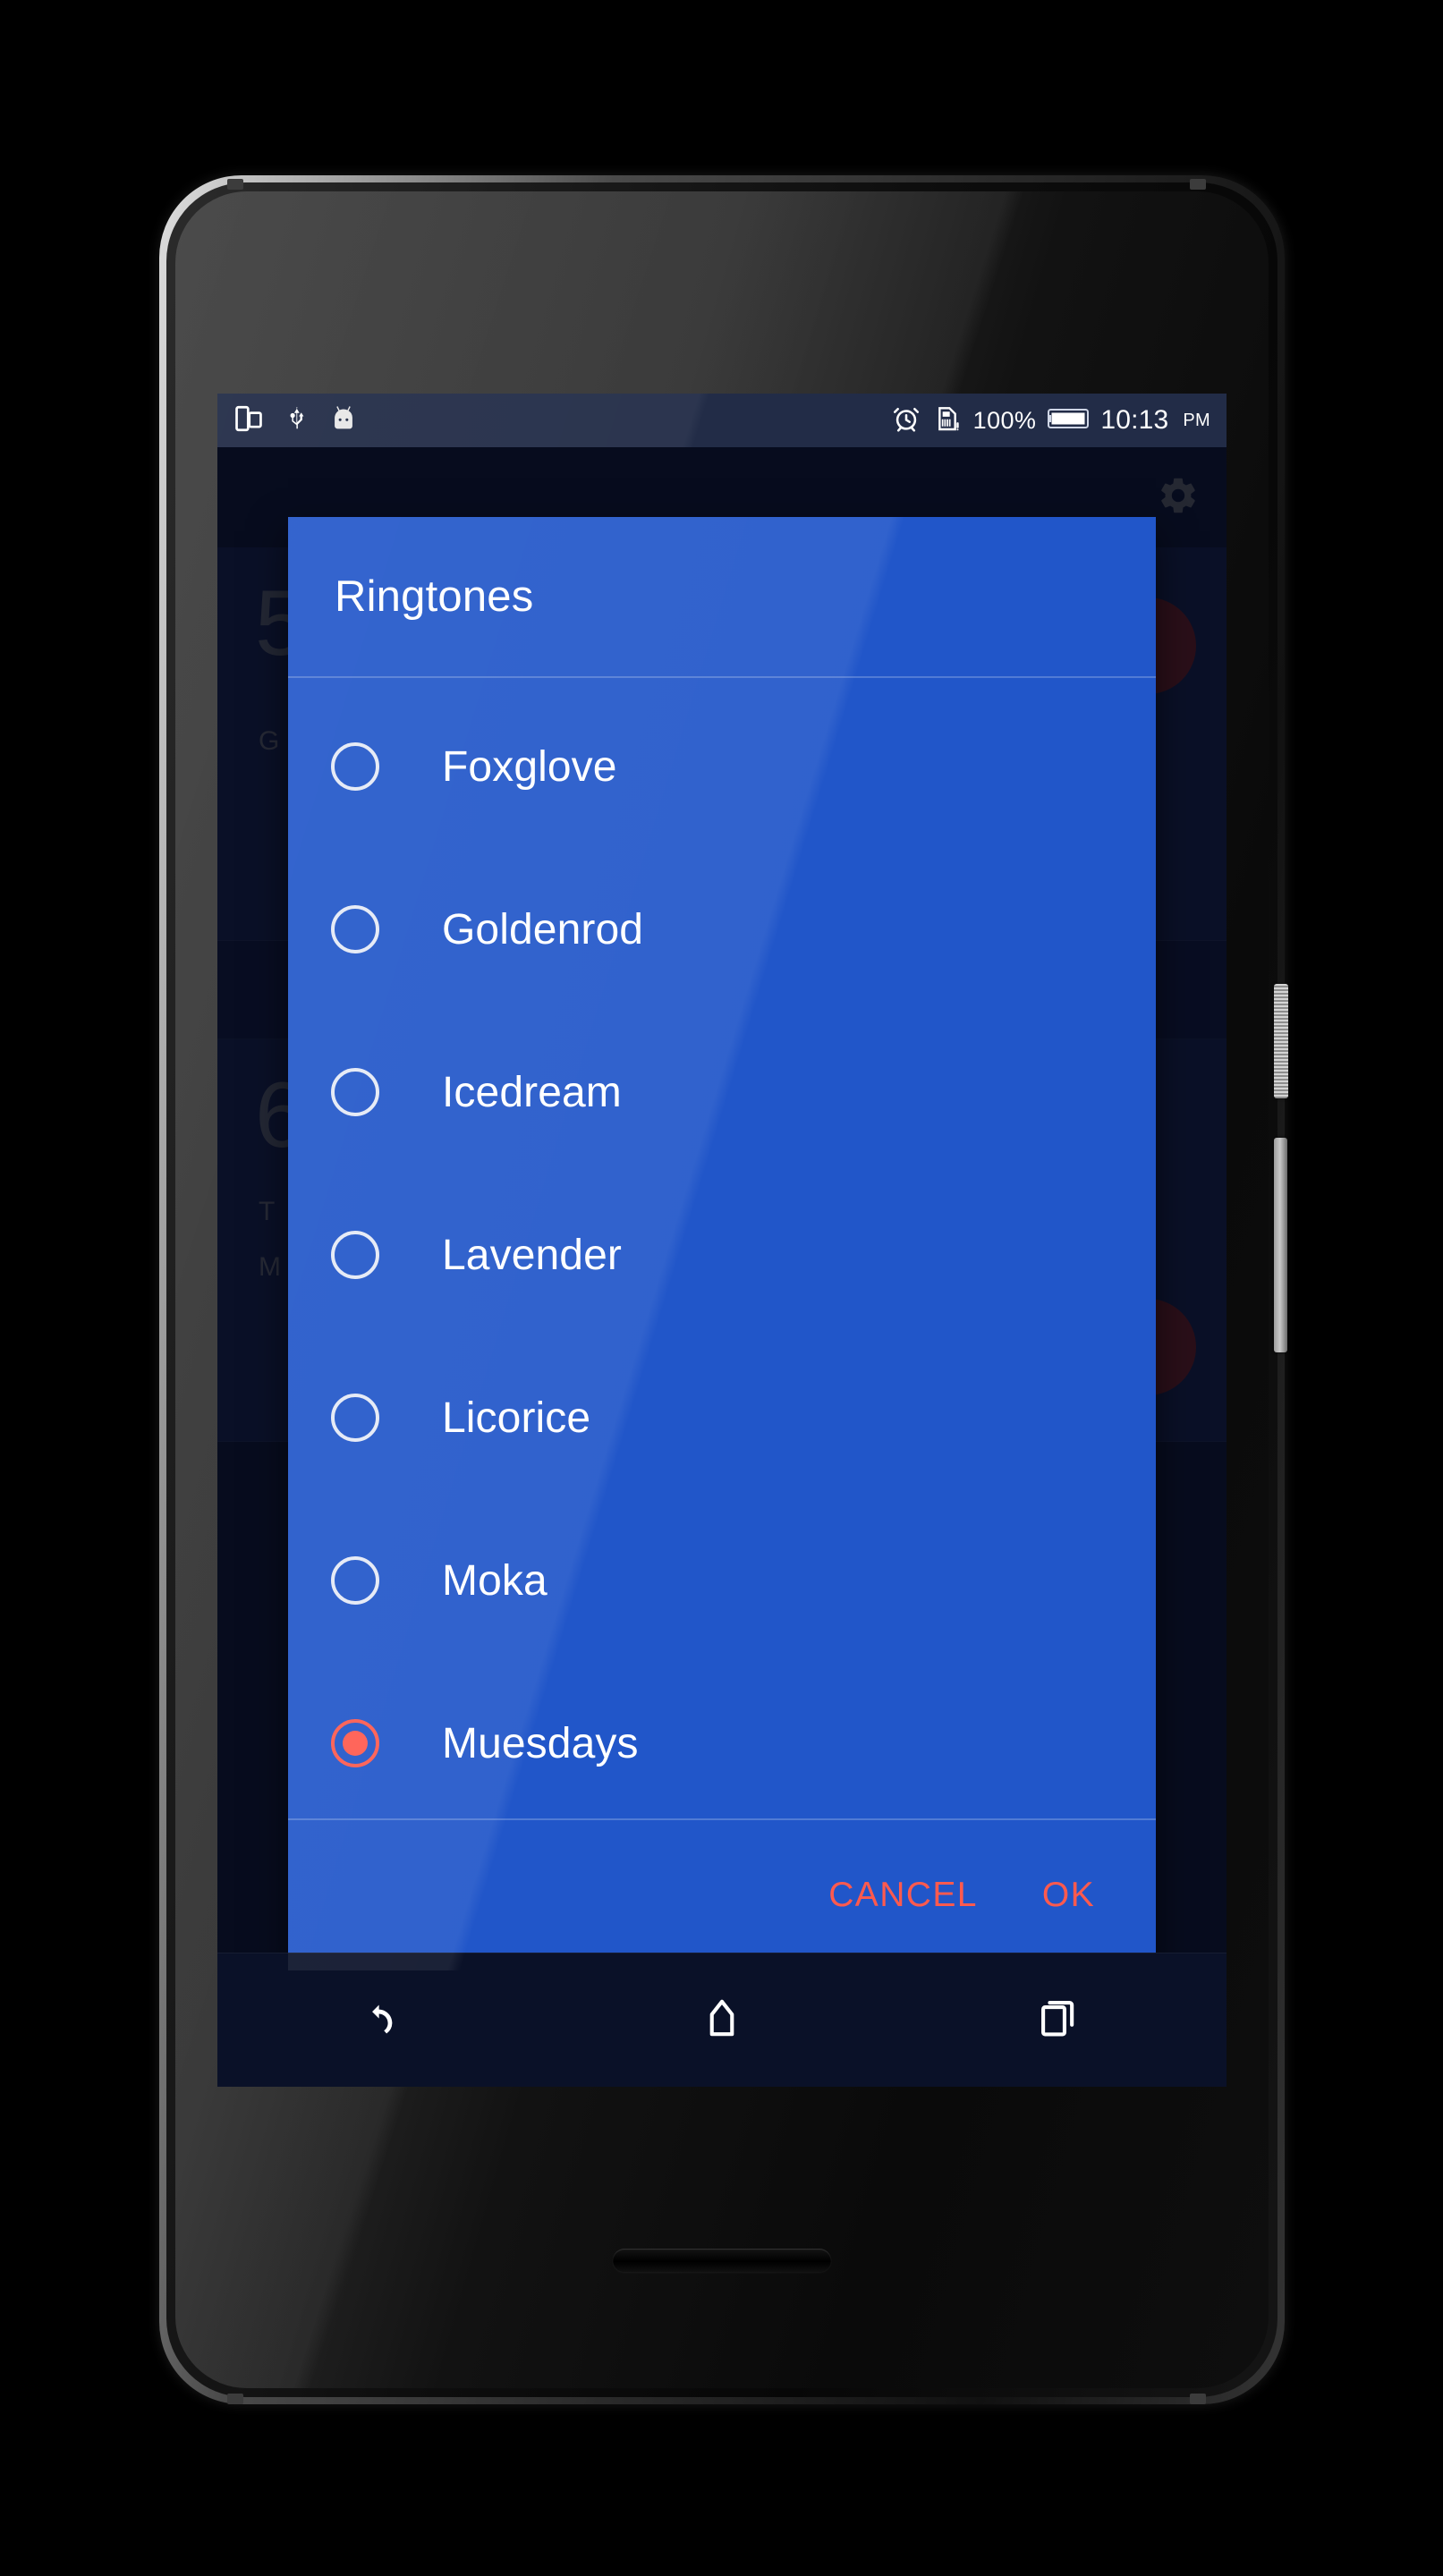 This screenshot has height=2576, width=1443. Describe the element at coordinates (435, 596) in the screenshot. I see `dialog-title: Ringtones` at that location.